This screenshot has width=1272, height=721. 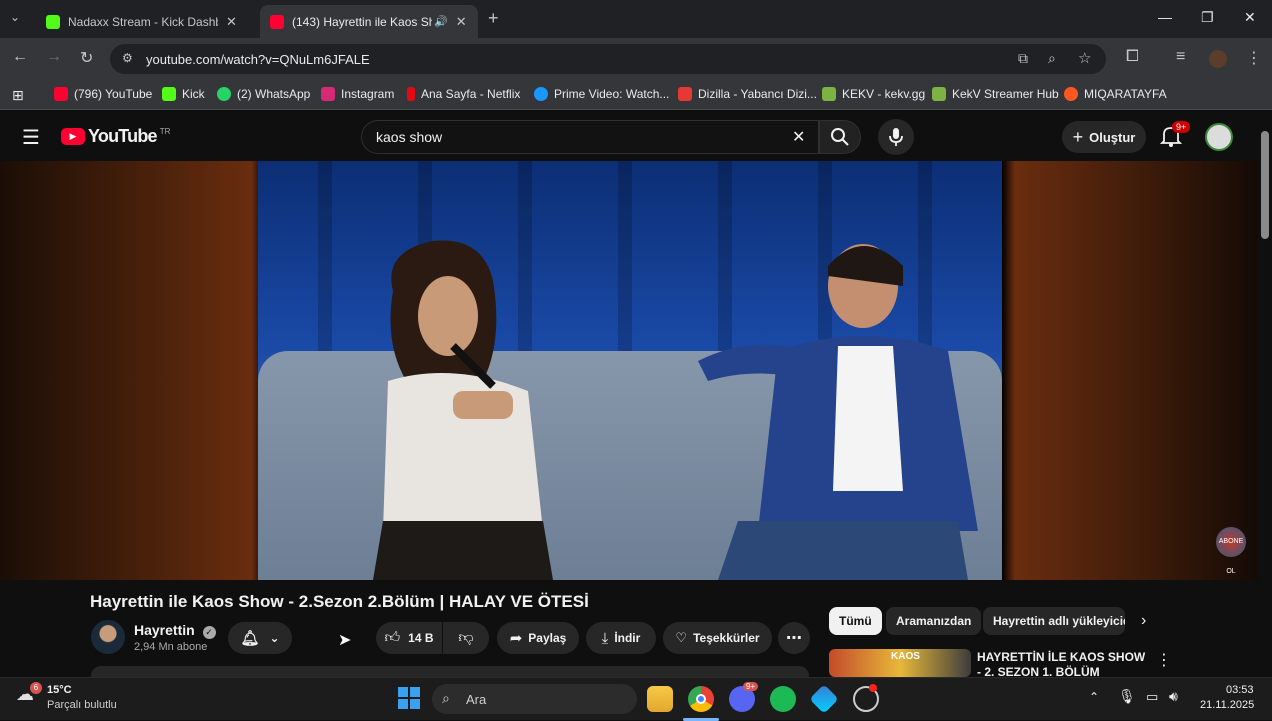 I want to click on tab-kick-dashboard: Nadaxx Stream - Kick Dashboar ✕, so click(x=147, y=21).